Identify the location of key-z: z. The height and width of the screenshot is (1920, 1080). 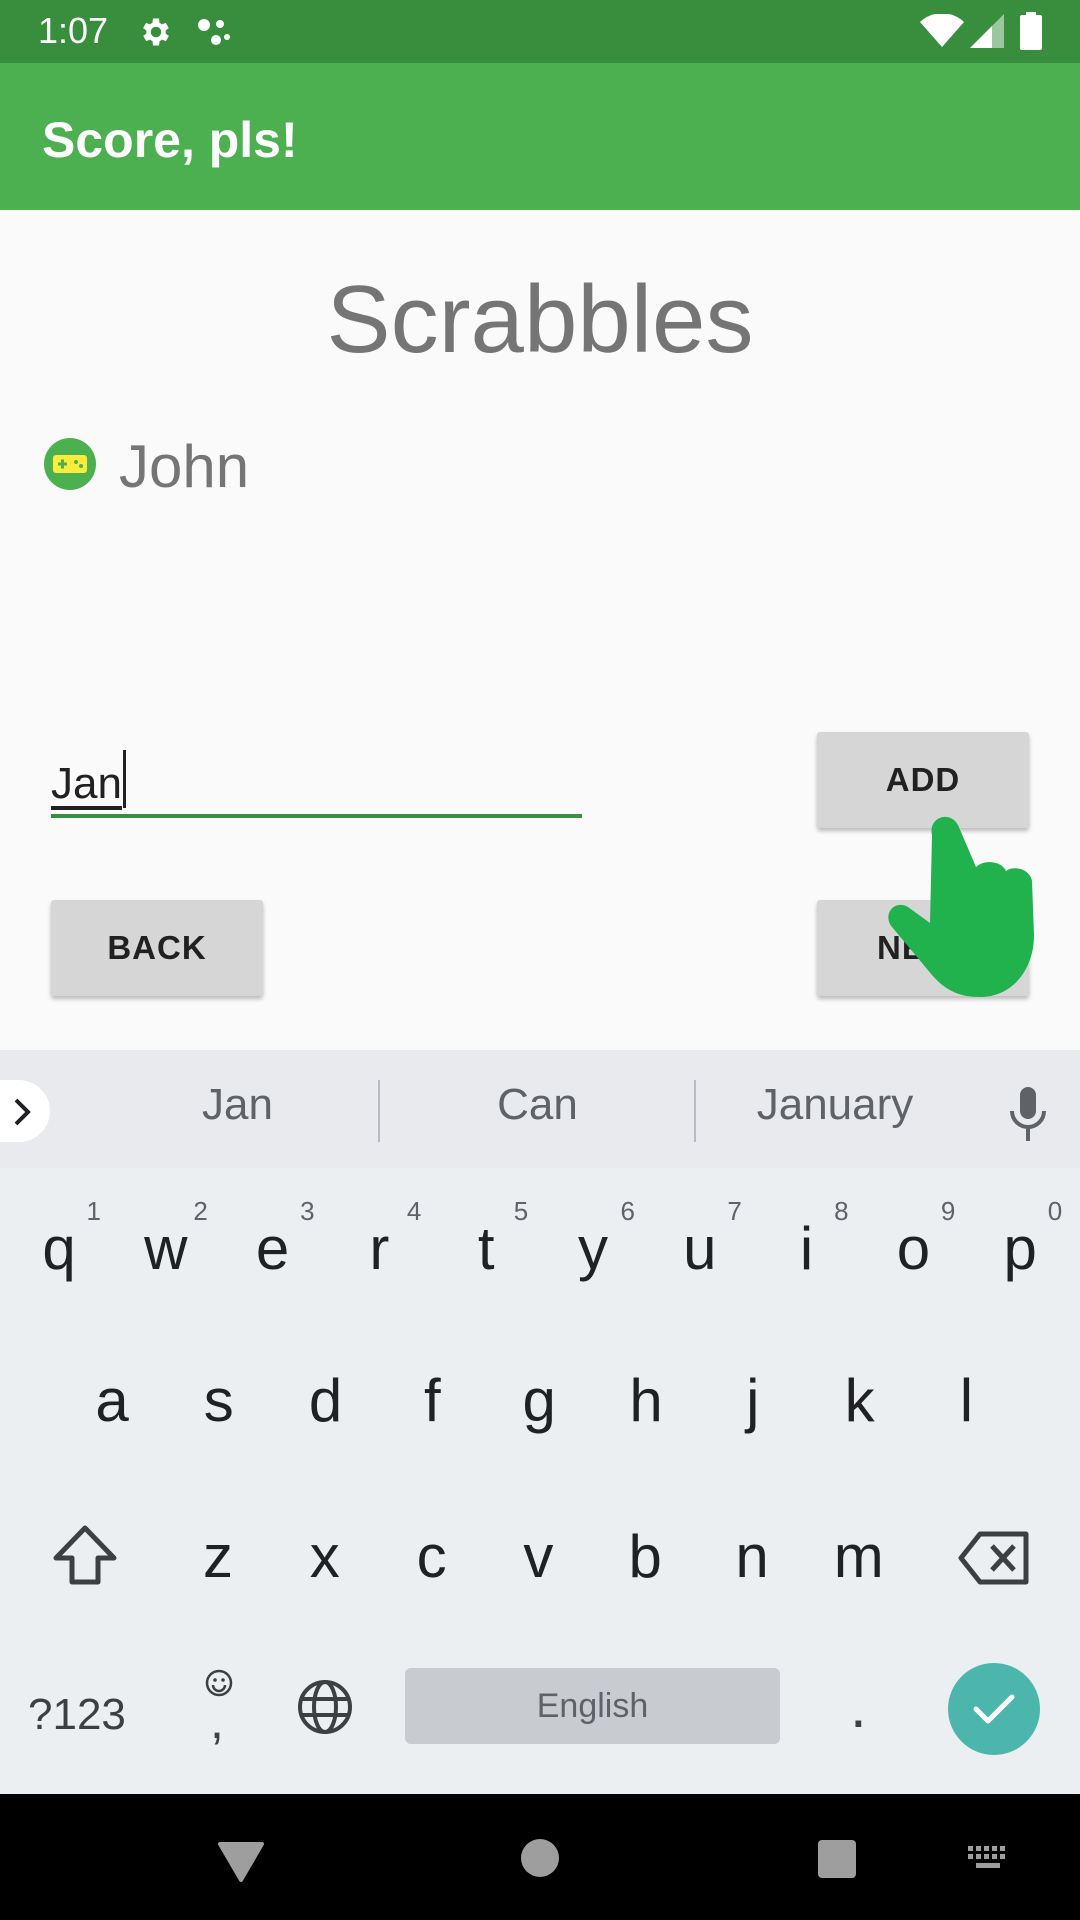
(218, 1554).